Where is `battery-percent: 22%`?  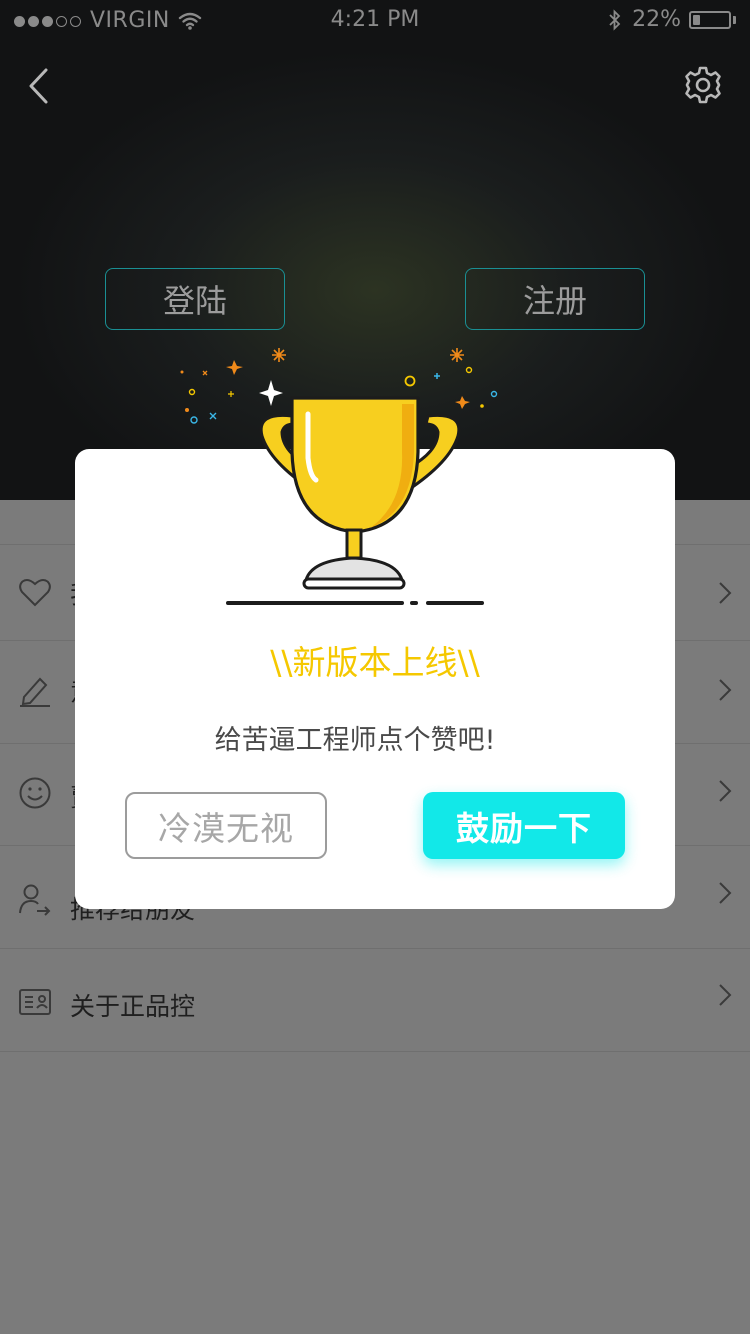 battery-percent: 22% is located at coordinates (656, 19).